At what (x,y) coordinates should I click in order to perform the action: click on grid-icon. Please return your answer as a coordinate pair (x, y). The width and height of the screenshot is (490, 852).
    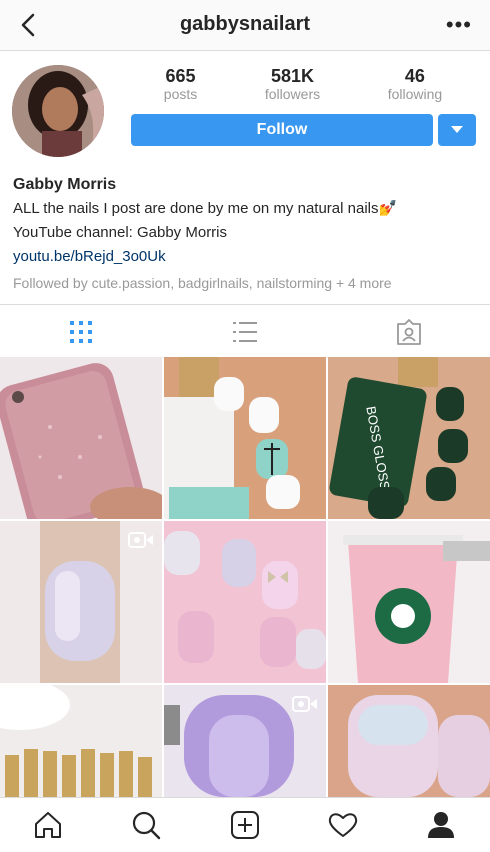
    Looking at the image, I should click on (81, 332).